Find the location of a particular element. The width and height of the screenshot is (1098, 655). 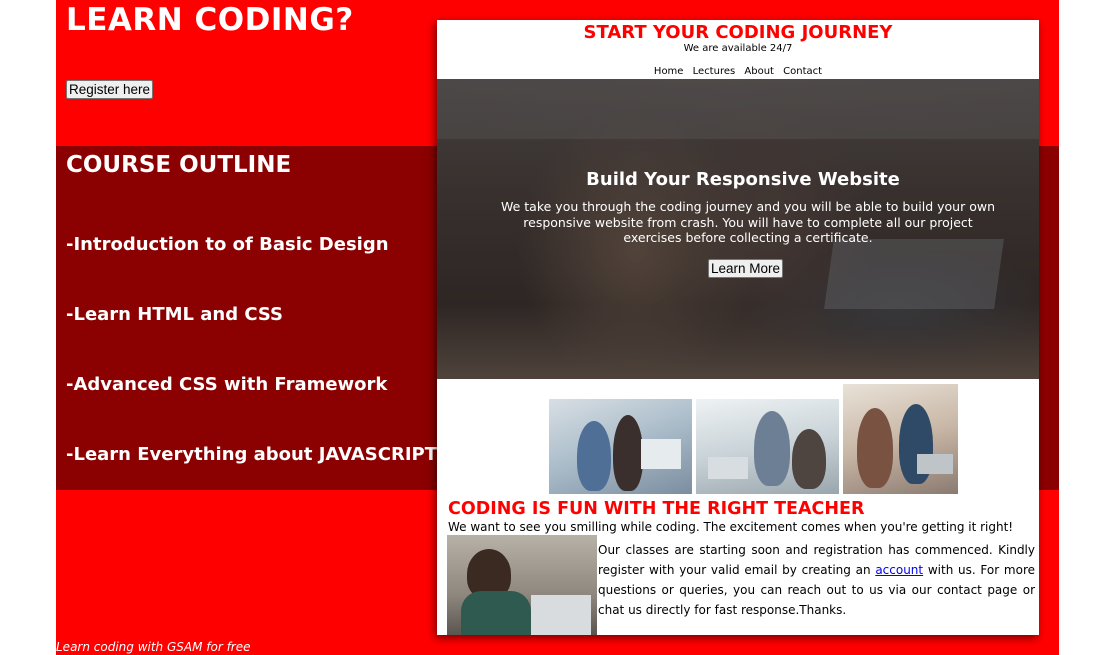

outline-item: -Learn HTML and CSS is located at coordinates (175, 314).